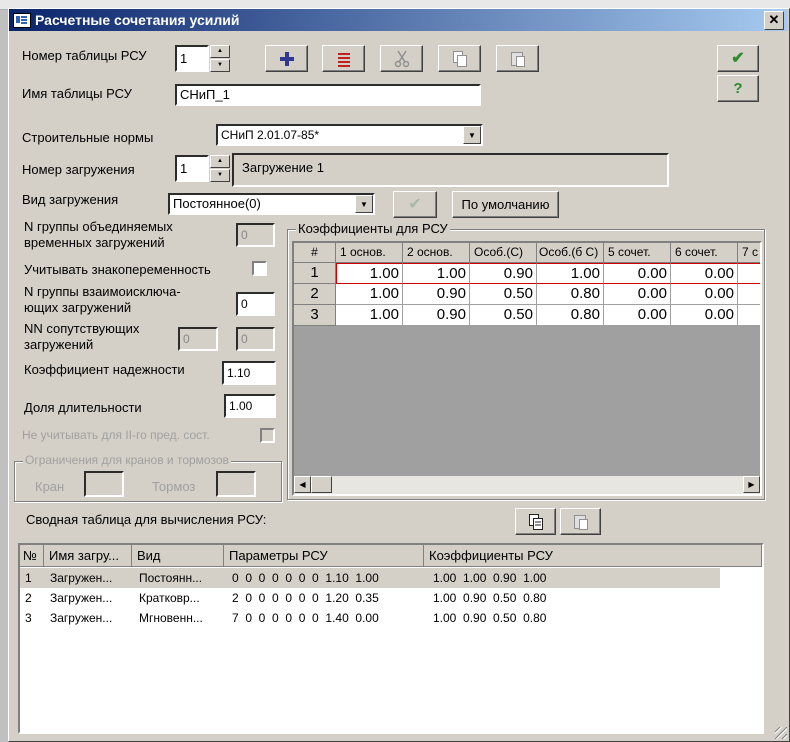 Image resolution: width=790 pixels, height=742 pixels. I want to click on grid-row-header: 1, so click(315, 273).